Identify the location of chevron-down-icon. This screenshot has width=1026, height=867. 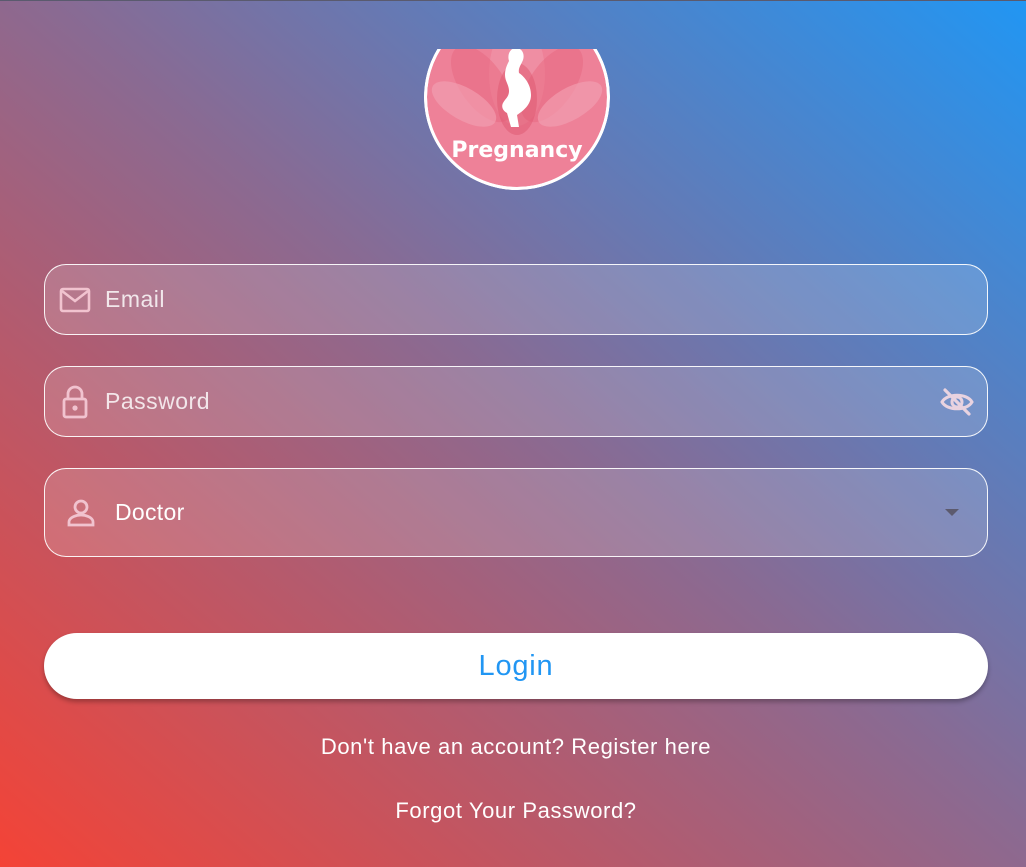
(952, 512).